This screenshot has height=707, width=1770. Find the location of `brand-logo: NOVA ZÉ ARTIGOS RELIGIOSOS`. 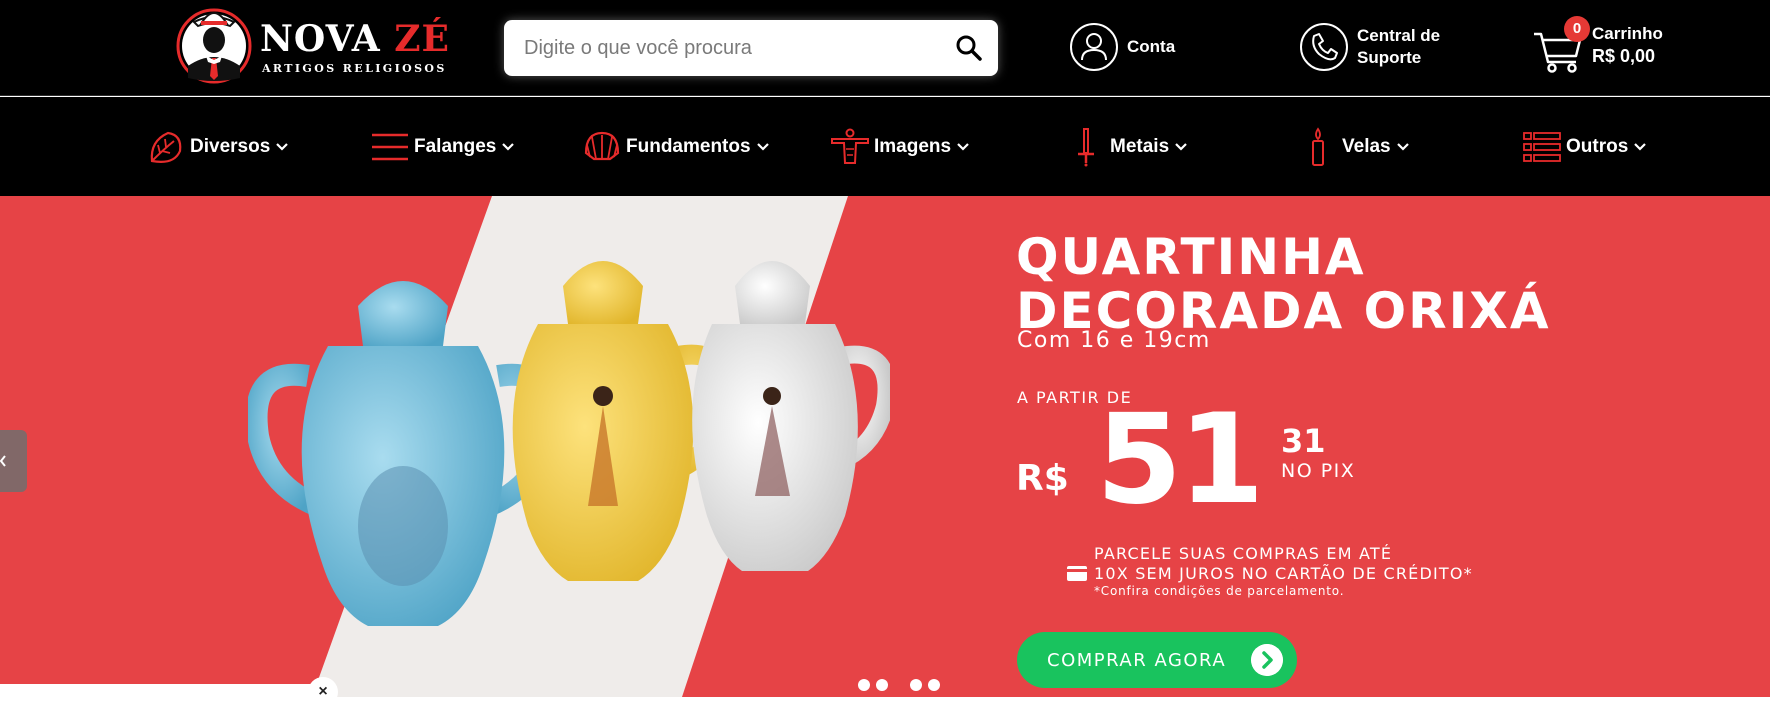

brand-logo: NOVA ZÉ ARTIGOS RELIGIOSOS is located at coordinates (311, 47).